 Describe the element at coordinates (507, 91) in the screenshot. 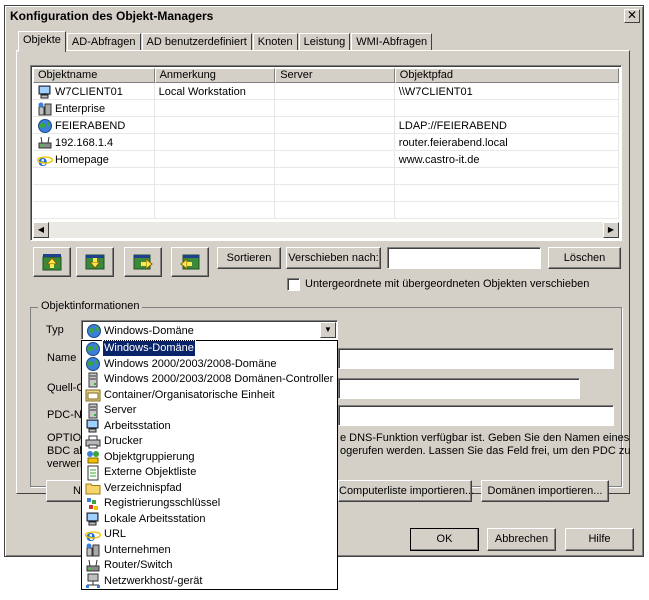

I see `table-cell: \\W7CLIENT01` at that location.